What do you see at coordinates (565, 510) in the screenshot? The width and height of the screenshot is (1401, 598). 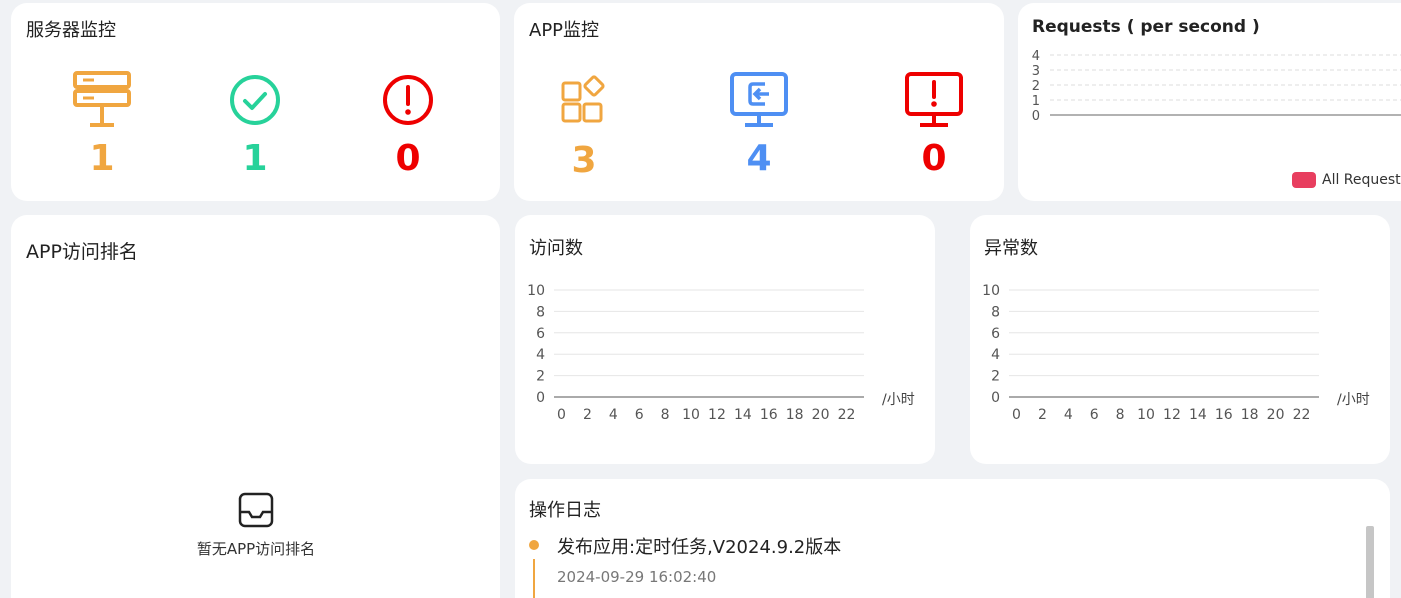 I see `operation-log-title: 操作日志` at bounding box center [565, 510].